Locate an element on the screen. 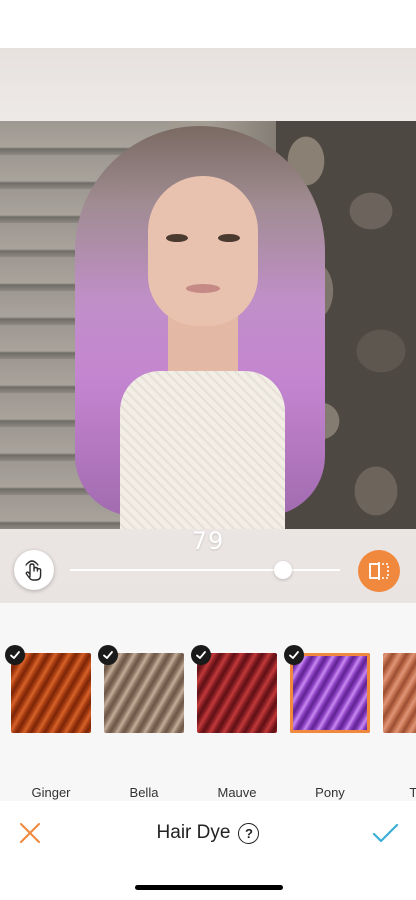 The height and width of the screenshot is (900, 416). photo-eye-right is located at coordinates (229, 238).